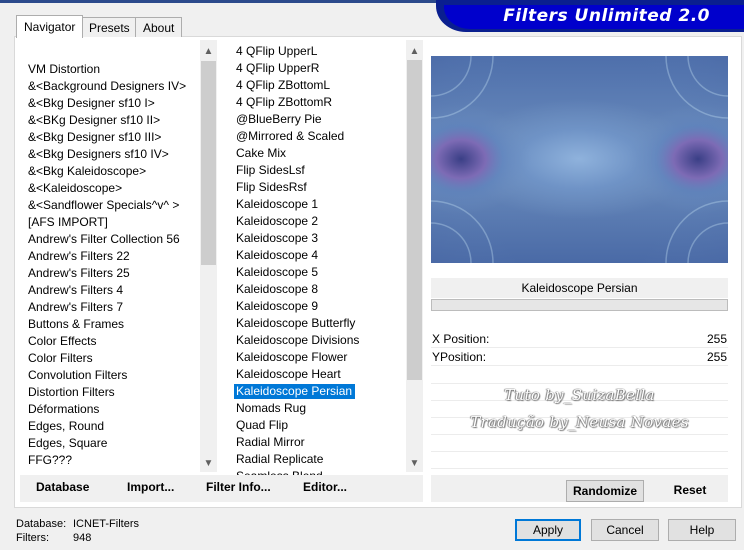 The height and width of the screenshot is (550, 744). I want to click on list-item-label: Kaleidoscope Divisions, so click(298, 340).